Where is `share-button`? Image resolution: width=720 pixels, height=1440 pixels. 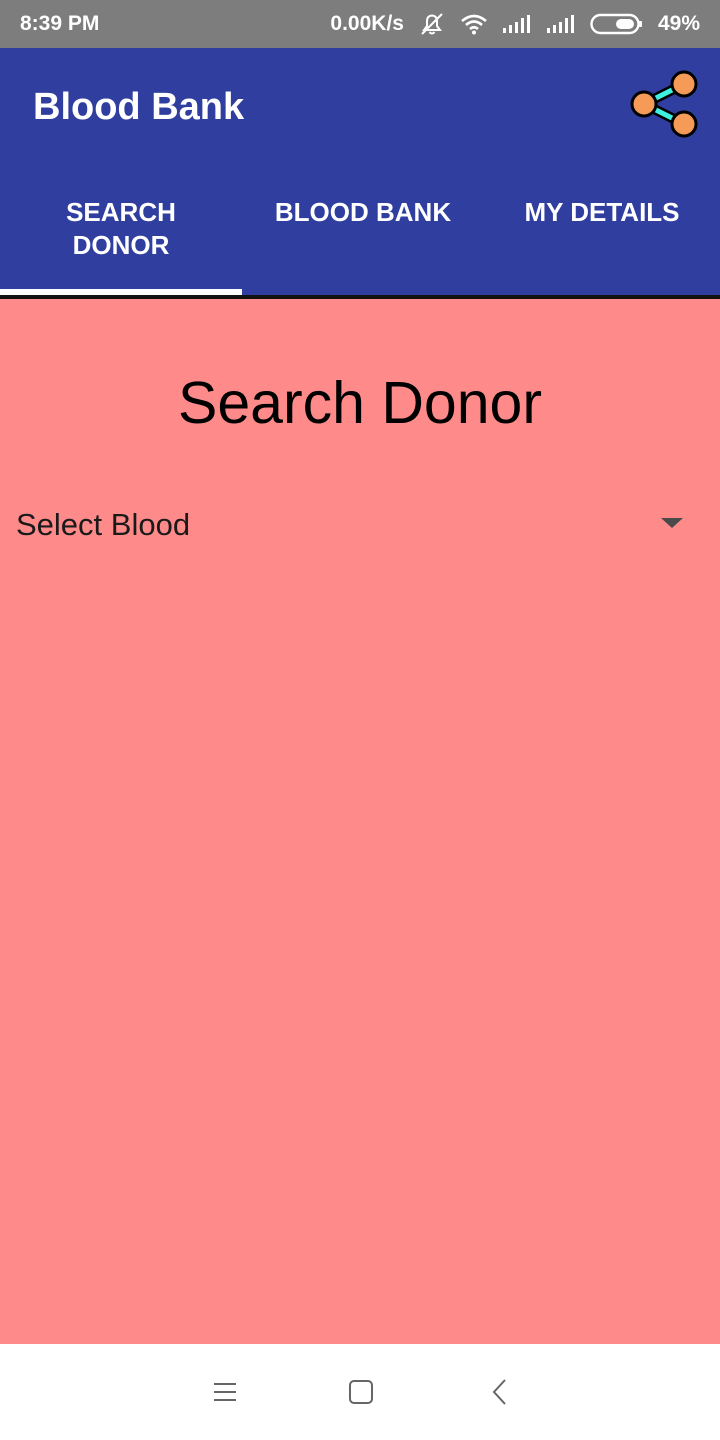 share-button is located at coordinates (664, 104).